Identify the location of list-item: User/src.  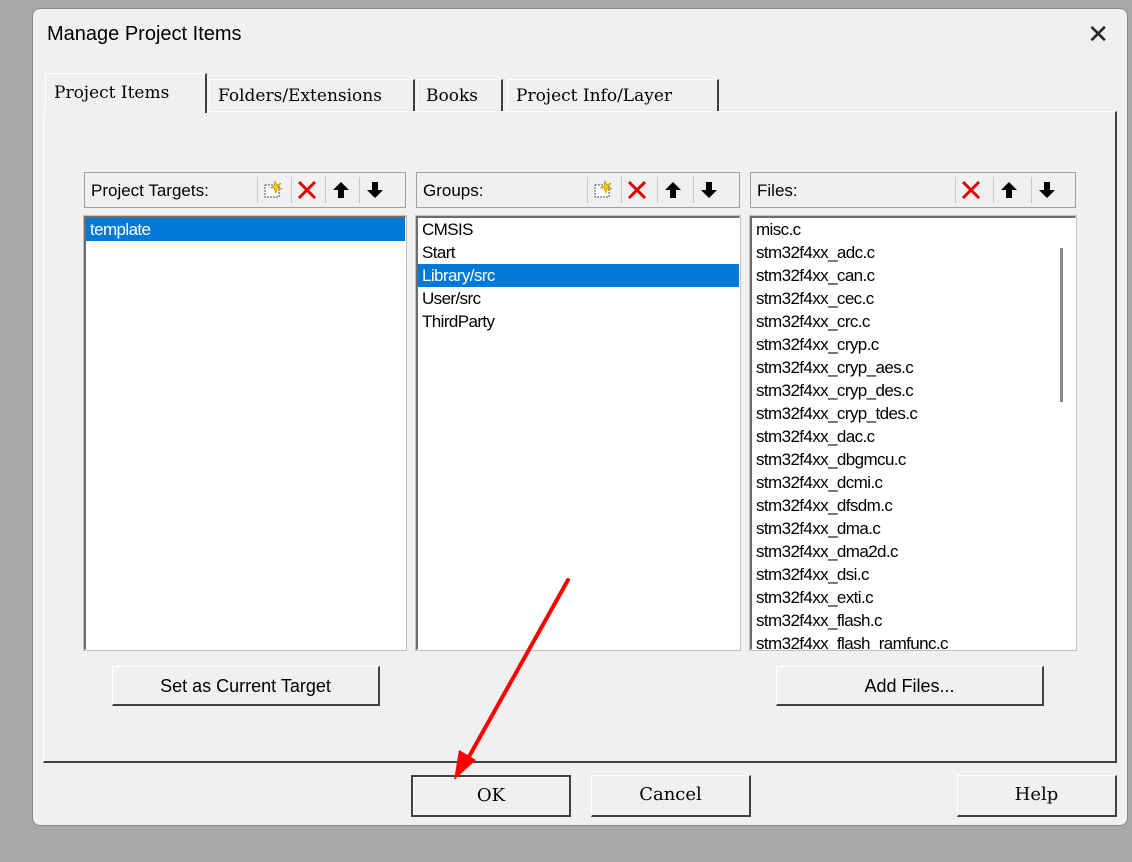
(578, 298).